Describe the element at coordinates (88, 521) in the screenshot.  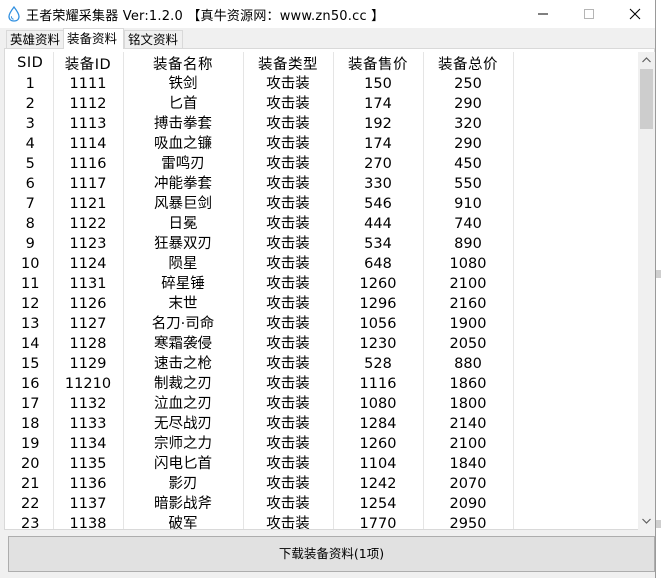
I see `cell-equip-id: 1138` at that location.